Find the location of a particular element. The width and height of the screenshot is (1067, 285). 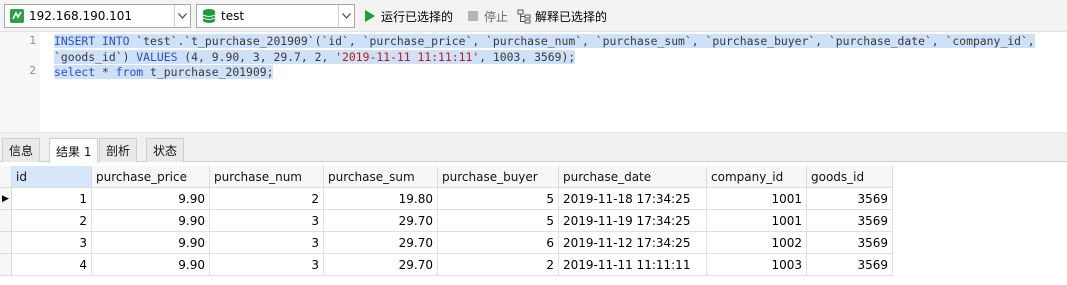

explain-selected-button: 解释已选择的 is located at coordinates (561, 16).